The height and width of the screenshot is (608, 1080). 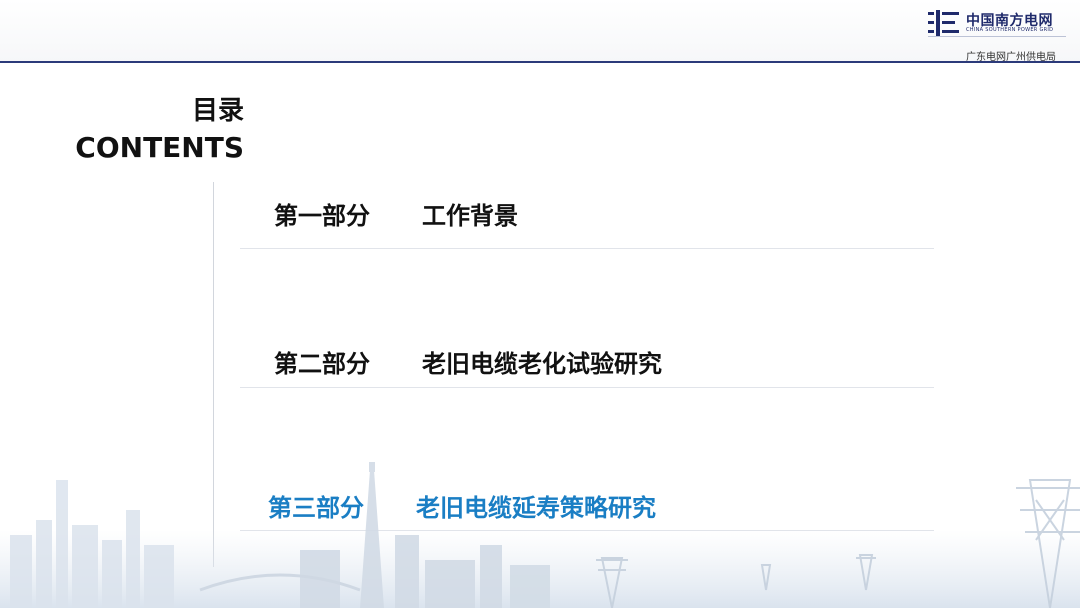 What do you see at coordinates (322, 364) in the screenshot?
I see `toc-item-part: 第二部分` at bounding box center [322, 364].